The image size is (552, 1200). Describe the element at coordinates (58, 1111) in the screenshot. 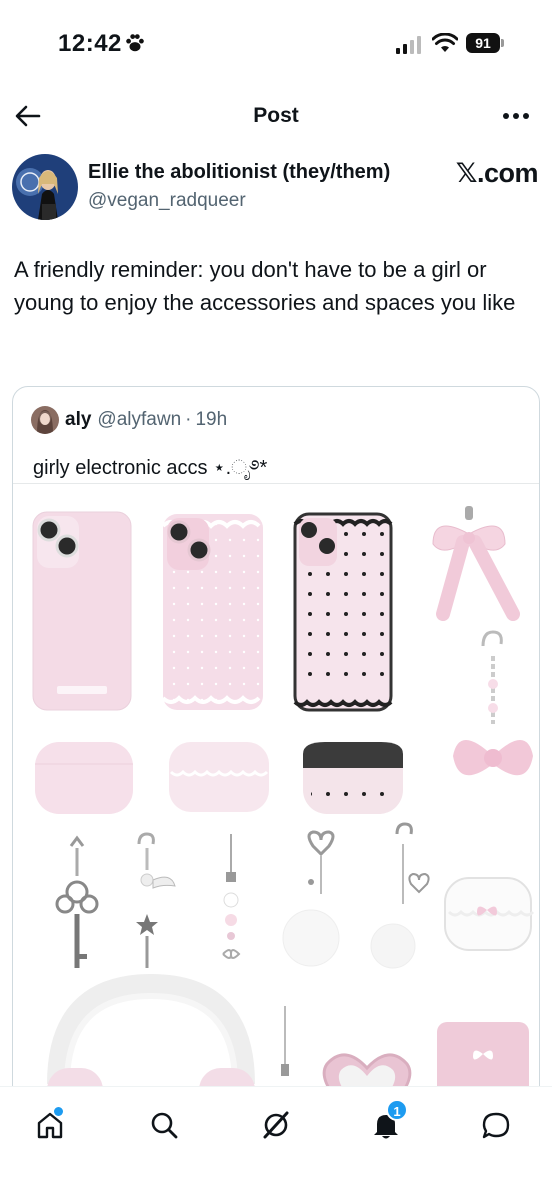

I see `home-unread-dot` at that location.